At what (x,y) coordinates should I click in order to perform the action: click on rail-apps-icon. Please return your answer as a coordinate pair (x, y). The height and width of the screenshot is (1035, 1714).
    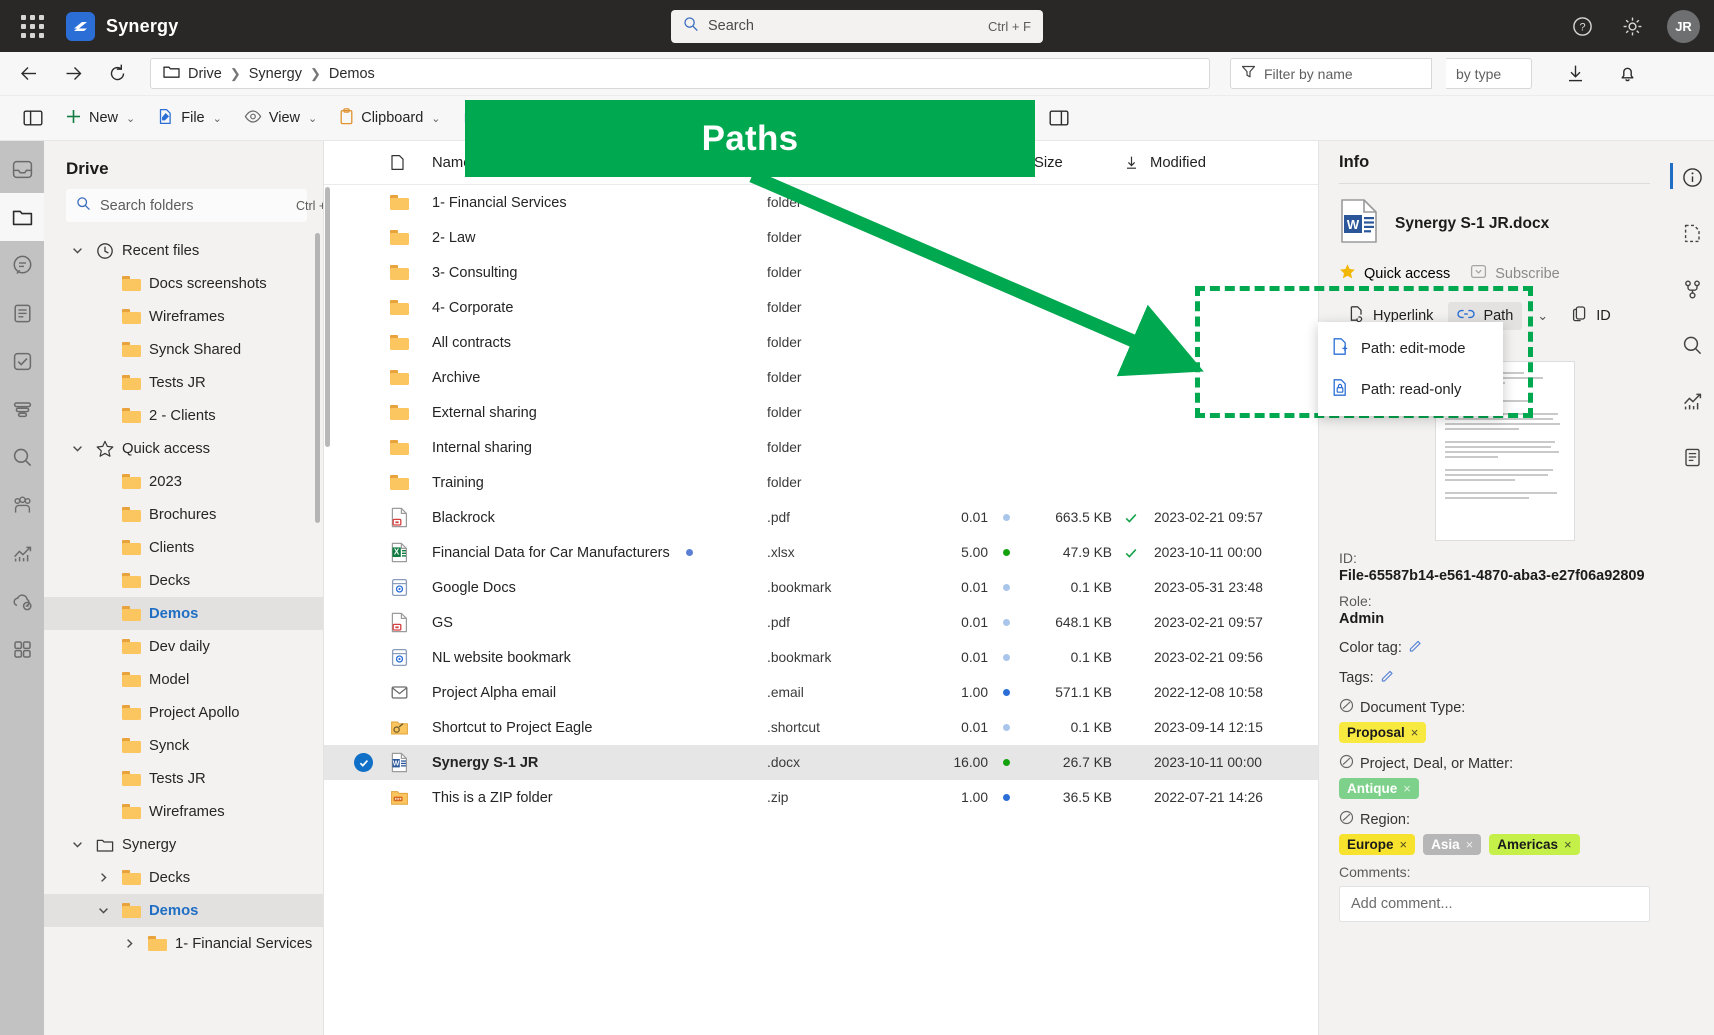
    Looking at the image, I should click on (22, 649).